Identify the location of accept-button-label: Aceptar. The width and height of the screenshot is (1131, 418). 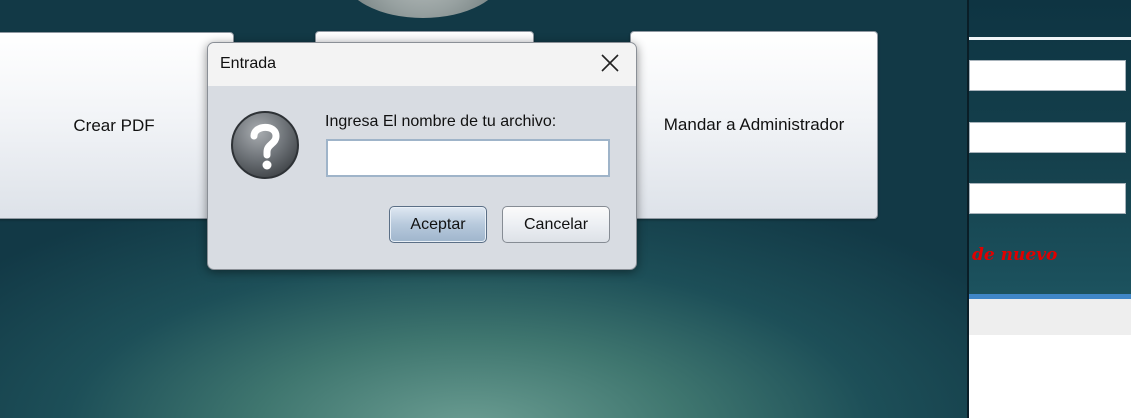
(438, 224).